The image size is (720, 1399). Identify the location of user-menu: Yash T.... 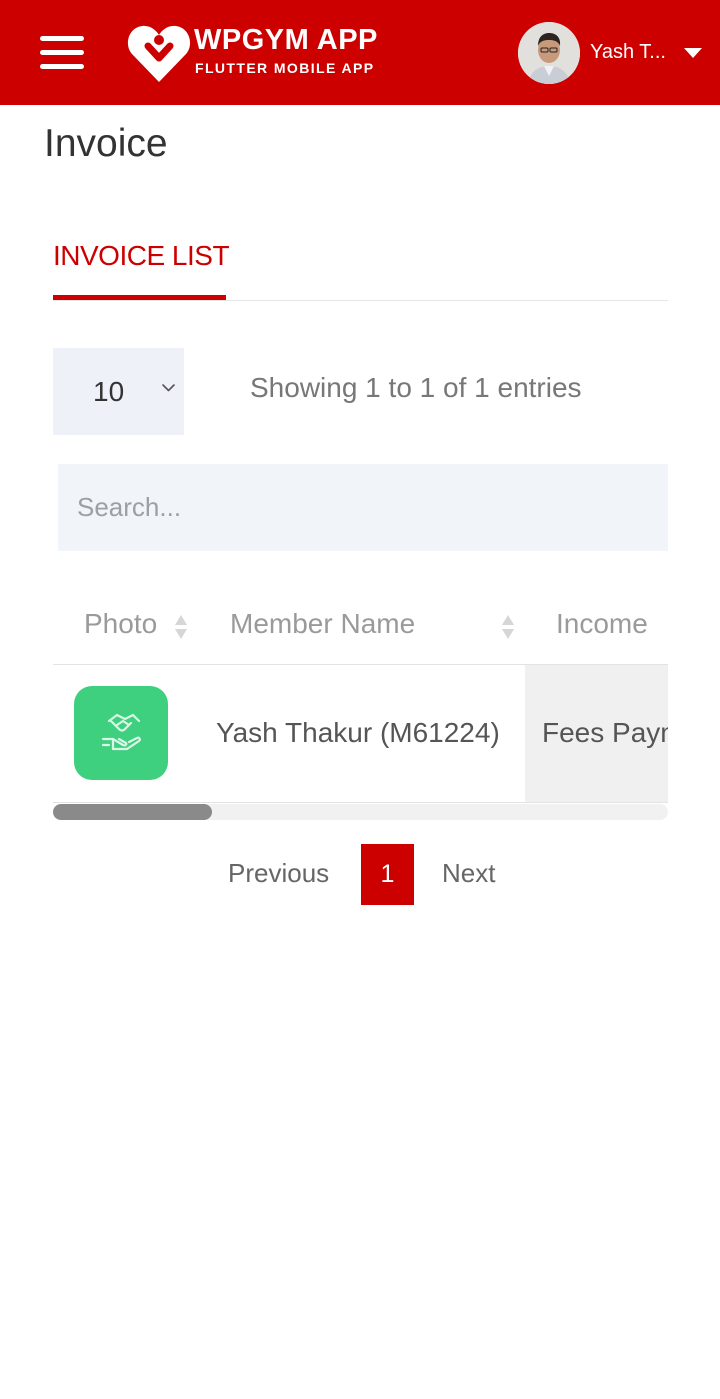
(613, 53).